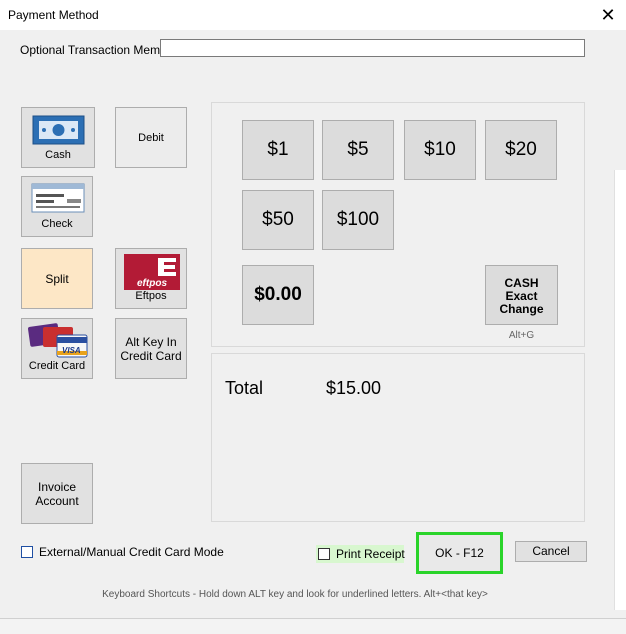 The image size is (626, 634). I want to click on total-label: Total, so click(244, 388).